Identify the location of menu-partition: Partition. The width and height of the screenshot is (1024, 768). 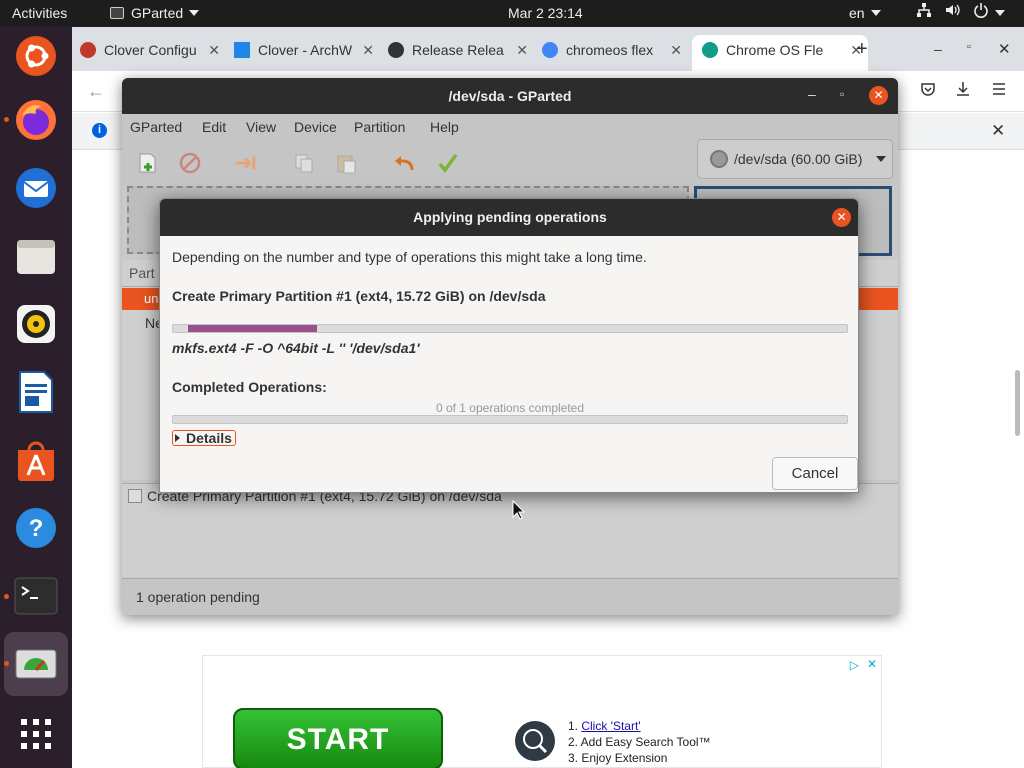
(379, 127).